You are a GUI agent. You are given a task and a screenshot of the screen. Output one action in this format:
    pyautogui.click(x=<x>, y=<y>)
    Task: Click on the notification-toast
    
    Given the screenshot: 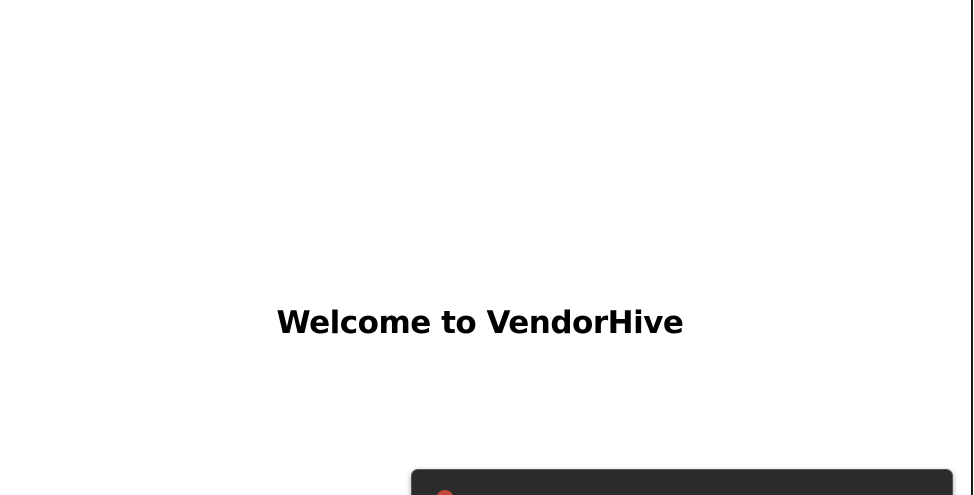 What is the action you would take?
    pyautogui.click(x=682, y=482)
    